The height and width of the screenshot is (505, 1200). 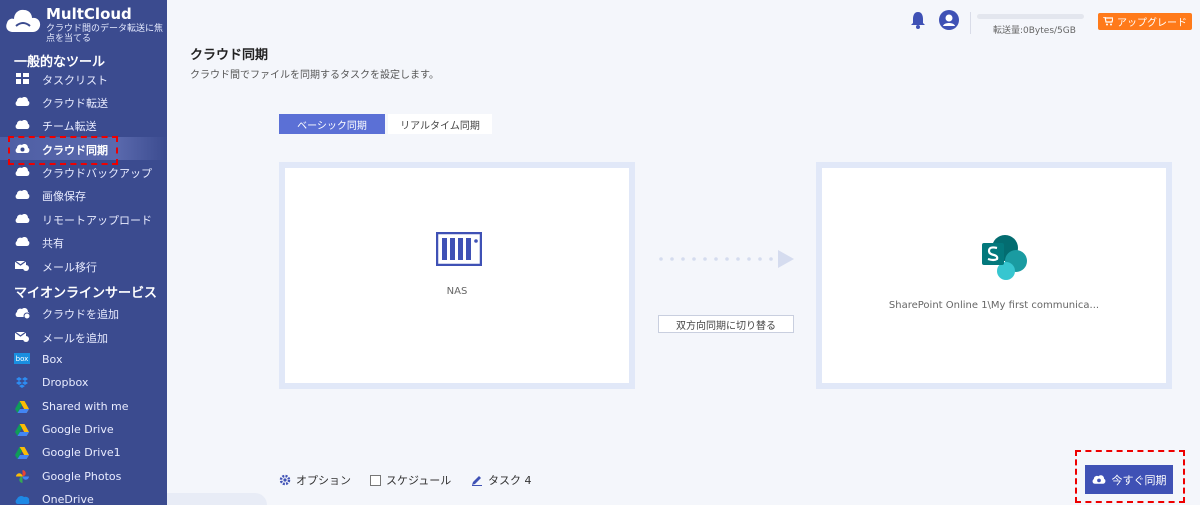 I want to click on sidebar-item-label: リモートアップロード, so click(x=97, y=220).